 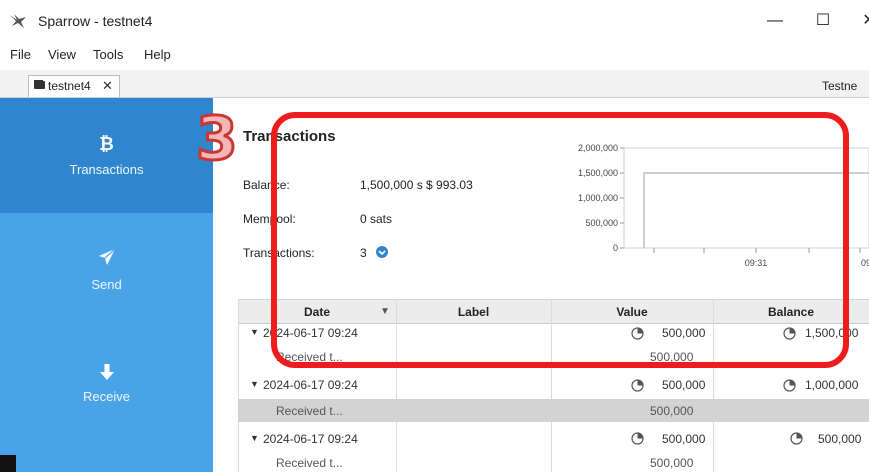 What do you see at coordinates (106, 385) in the screenshot?
I see `sidebar-item-receive` at bounding box center [106, 385].